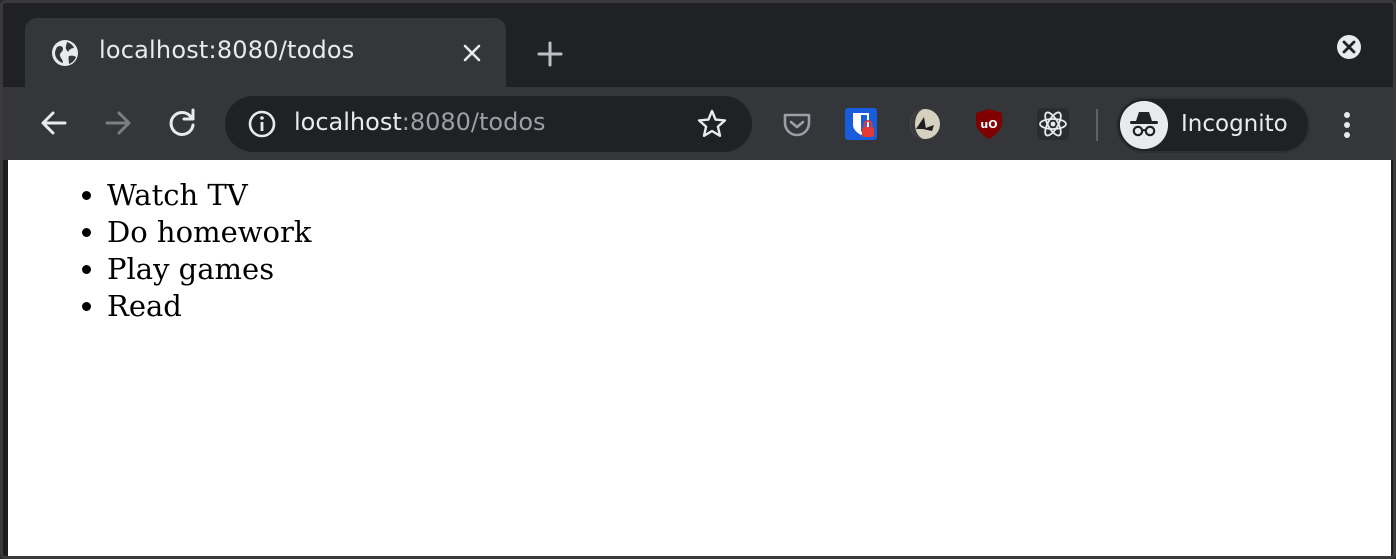 This screenshot has width=1396, height=559. I want to click on url-text: localhost:8080/todos, so click(420, 122).